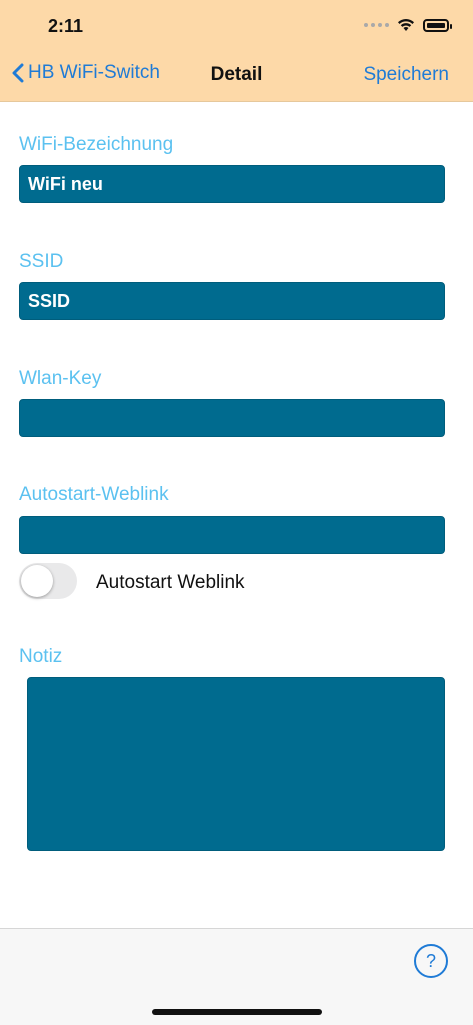 The image size is (473, 1025). Describe the element at coordinates (232, 418) in the screenshot. I see `wlan-key-input` at that location.